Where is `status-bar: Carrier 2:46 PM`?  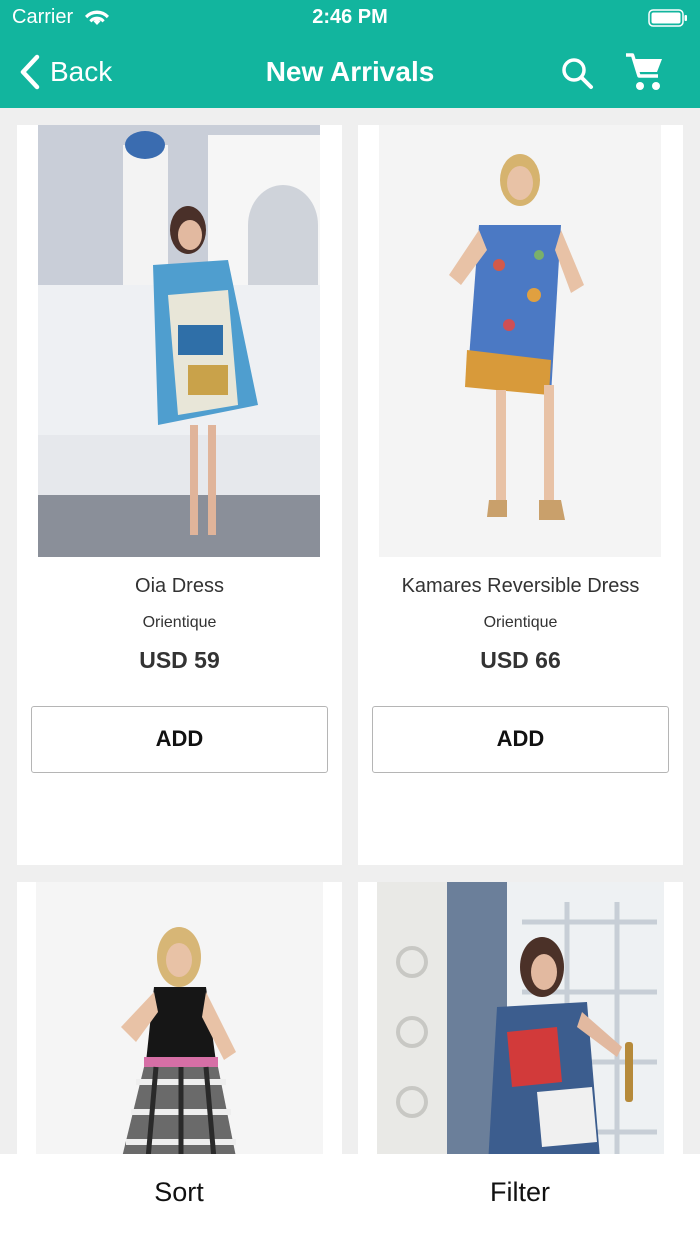
status-bar: Carrier 2:46 PM is located at coordinates (350, 18).